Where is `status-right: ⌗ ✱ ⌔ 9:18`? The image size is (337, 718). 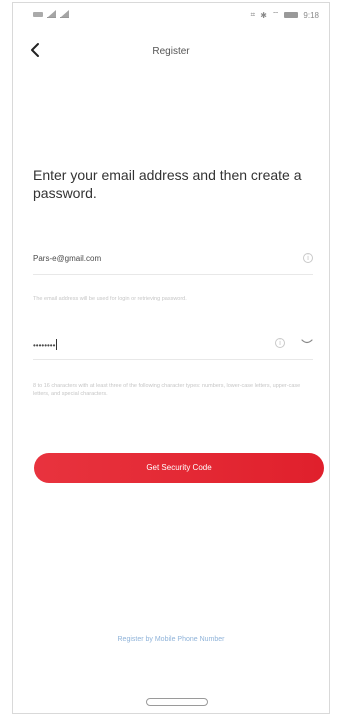 status-right: ⌗ ✱ ⌔ 9:18 is located at coordinates (285, 15).